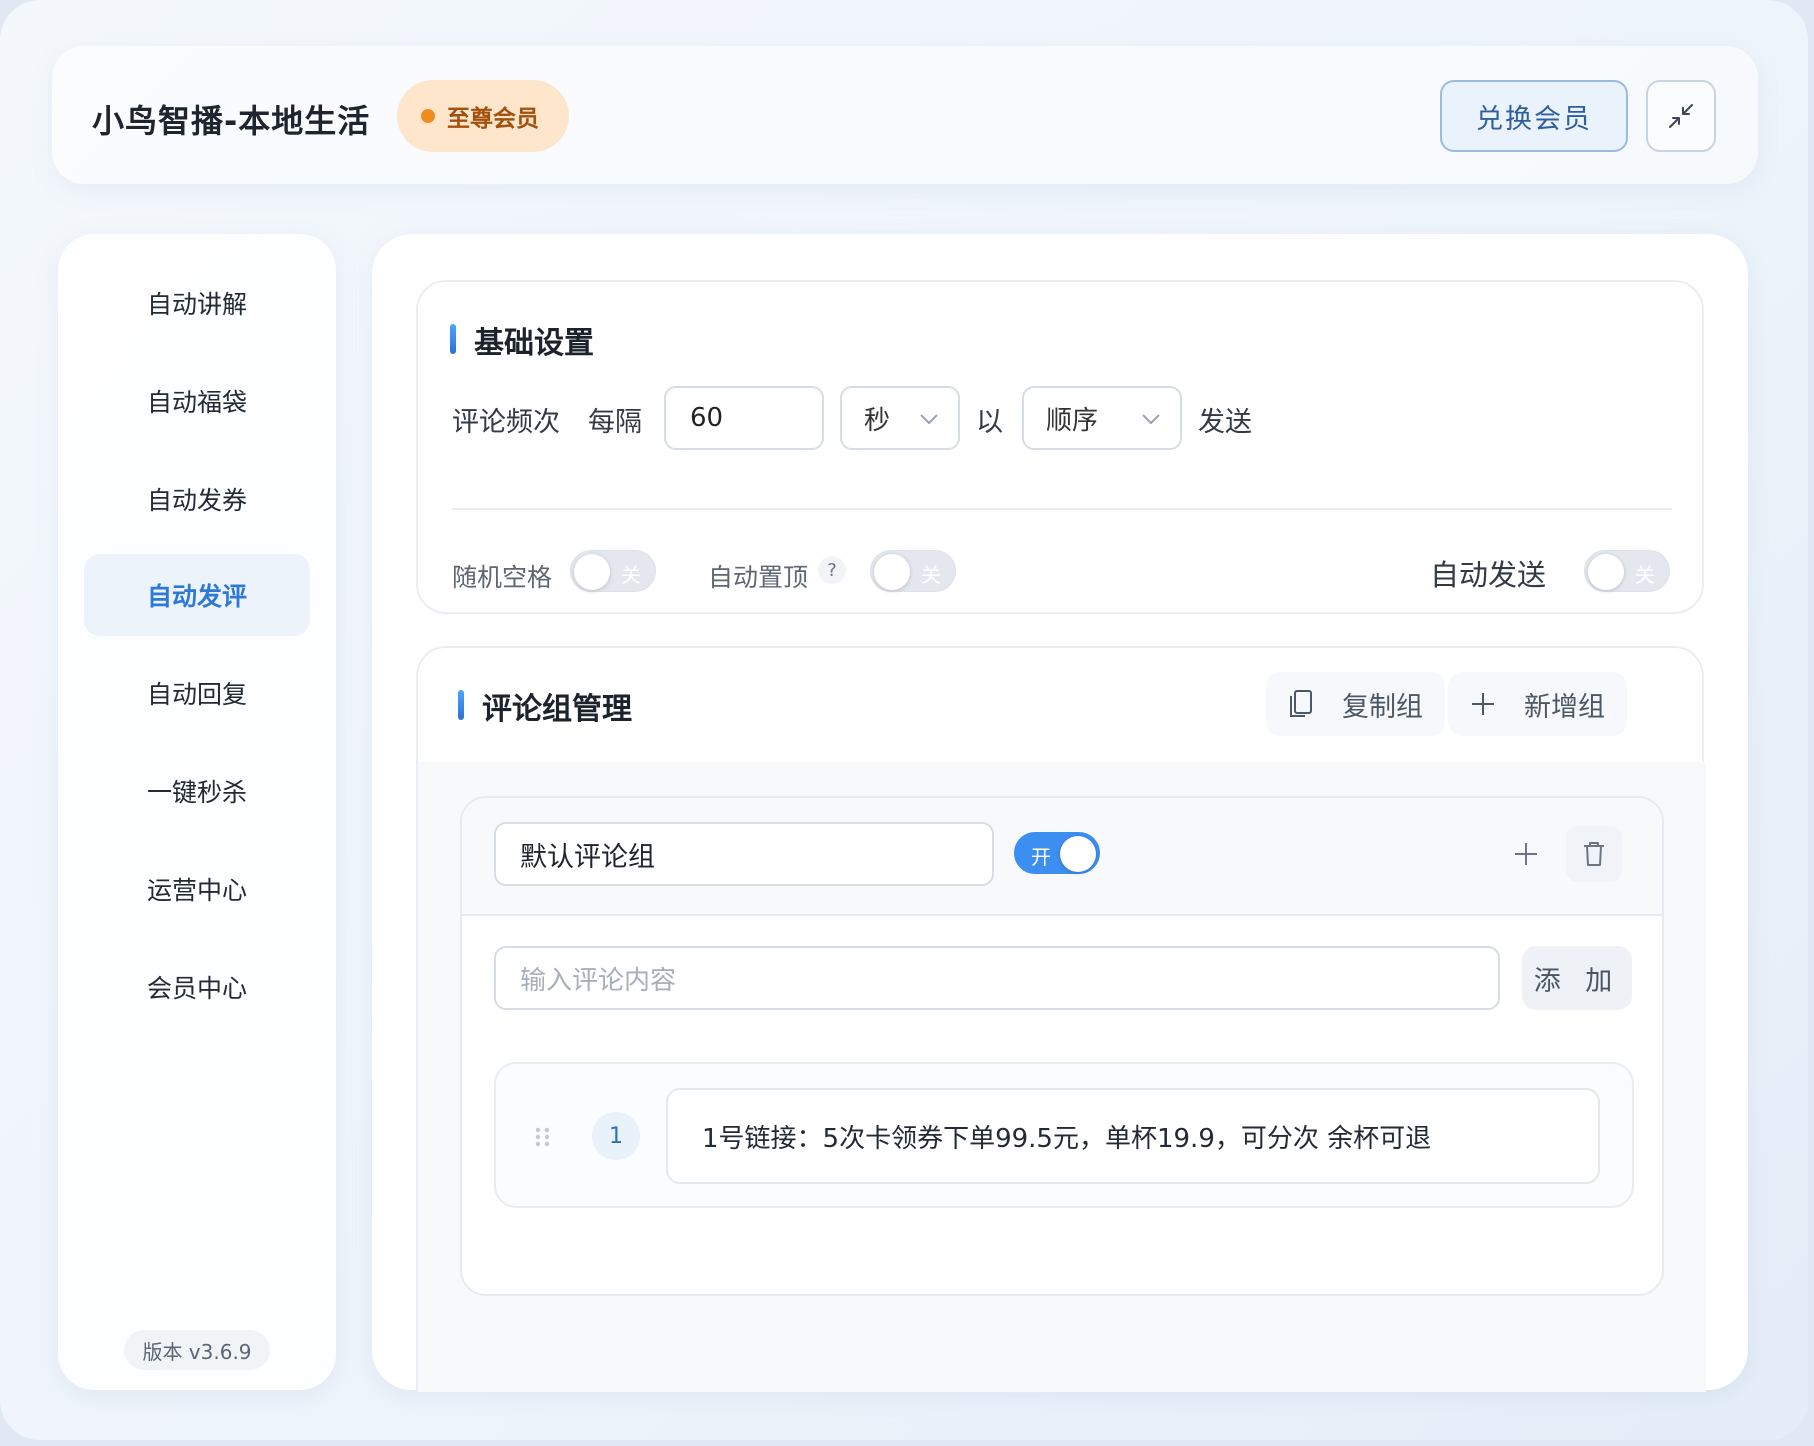 The height and width of the screenshot is (1446, 1814). I want to click on sidebar-item-flash-sale: 一键秒杀, so click(197, 791).